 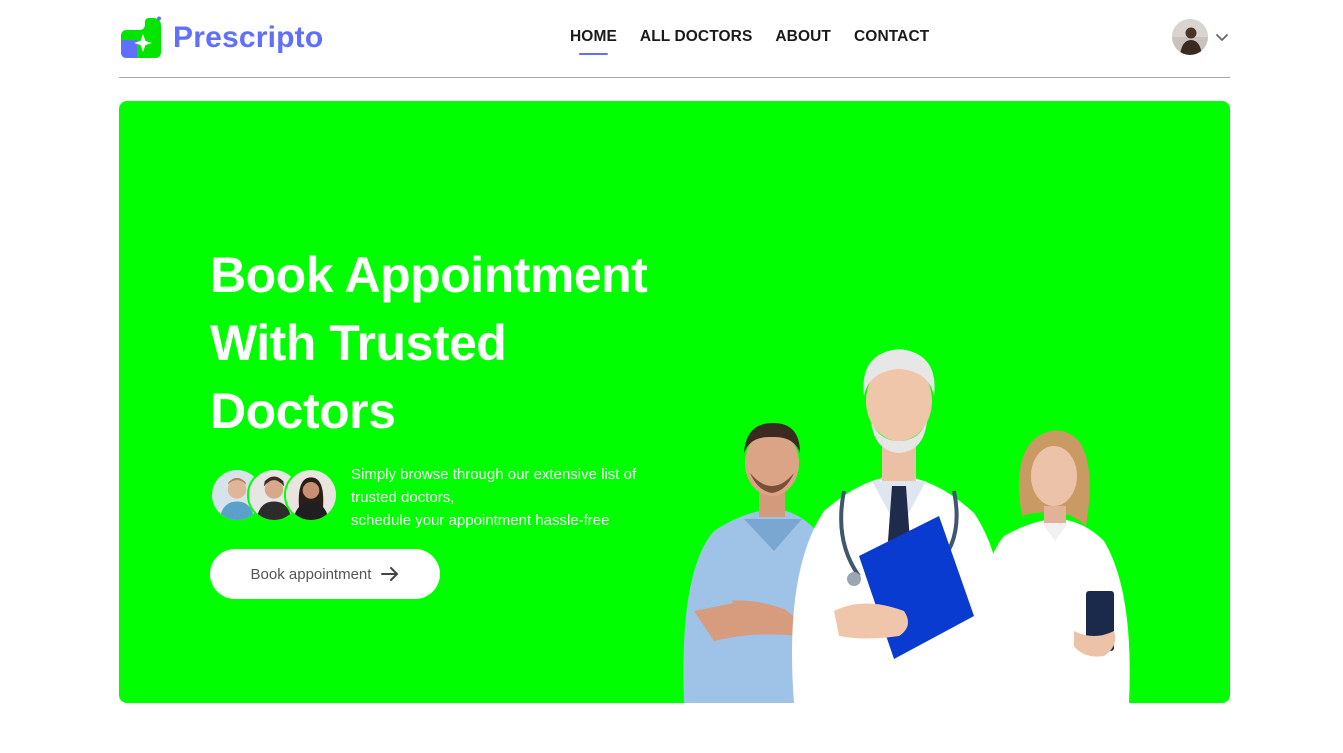 What do you see at coordinates (311, 495) in the screenshot?
I see `profile-avatar` at bounding box center [311, 495].